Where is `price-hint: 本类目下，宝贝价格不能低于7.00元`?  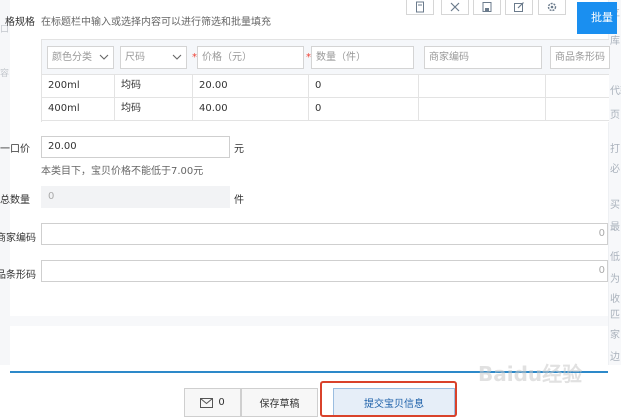 price-hint: 本类目下，宝贝价格不能低于7.00元 is located at coordinates (122, 171).